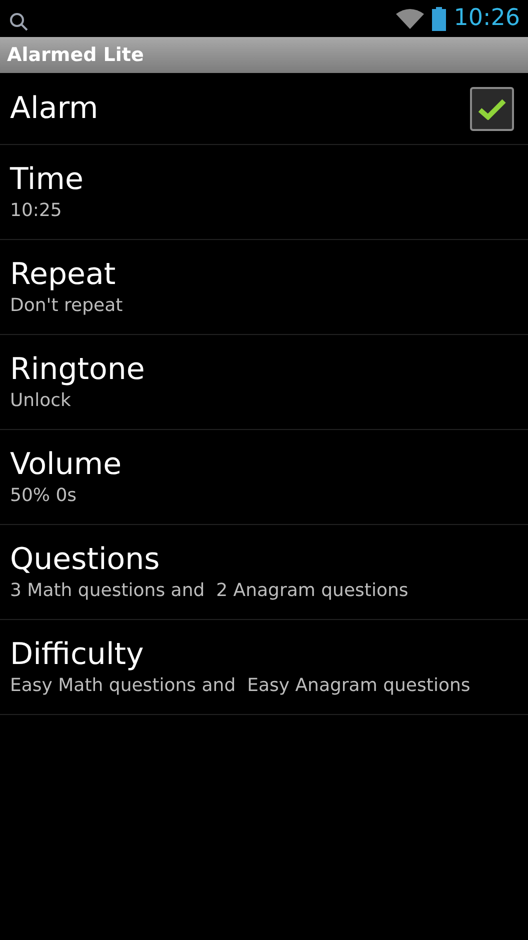 Image resolution: width=528 pixels, height=940 pixels. I want to click on setting-title: Volume, so click(66, 465).